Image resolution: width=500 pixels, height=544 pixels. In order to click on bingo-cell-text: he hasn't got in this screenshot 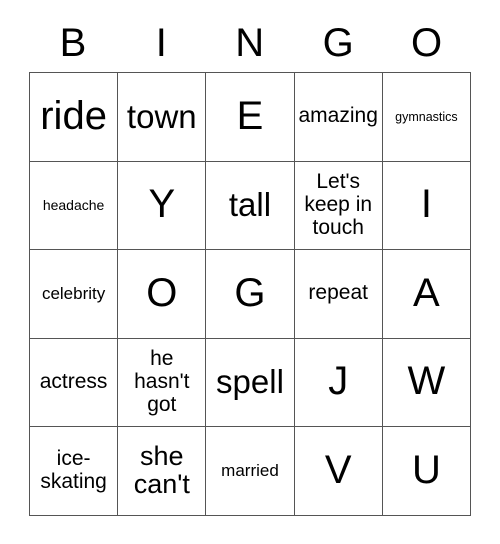, I will do `click(162, 381)`.